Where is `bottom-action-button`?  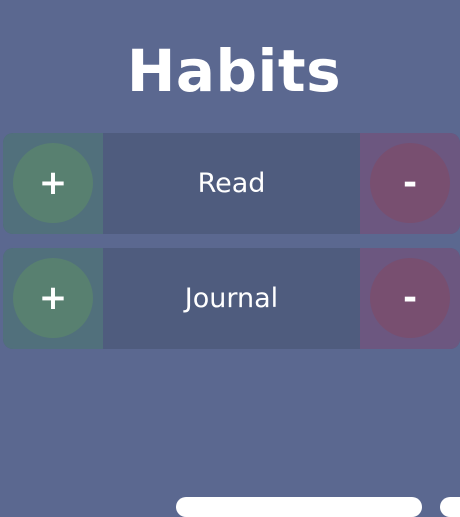
bottom-action-button is located at coordinates (450, 507).